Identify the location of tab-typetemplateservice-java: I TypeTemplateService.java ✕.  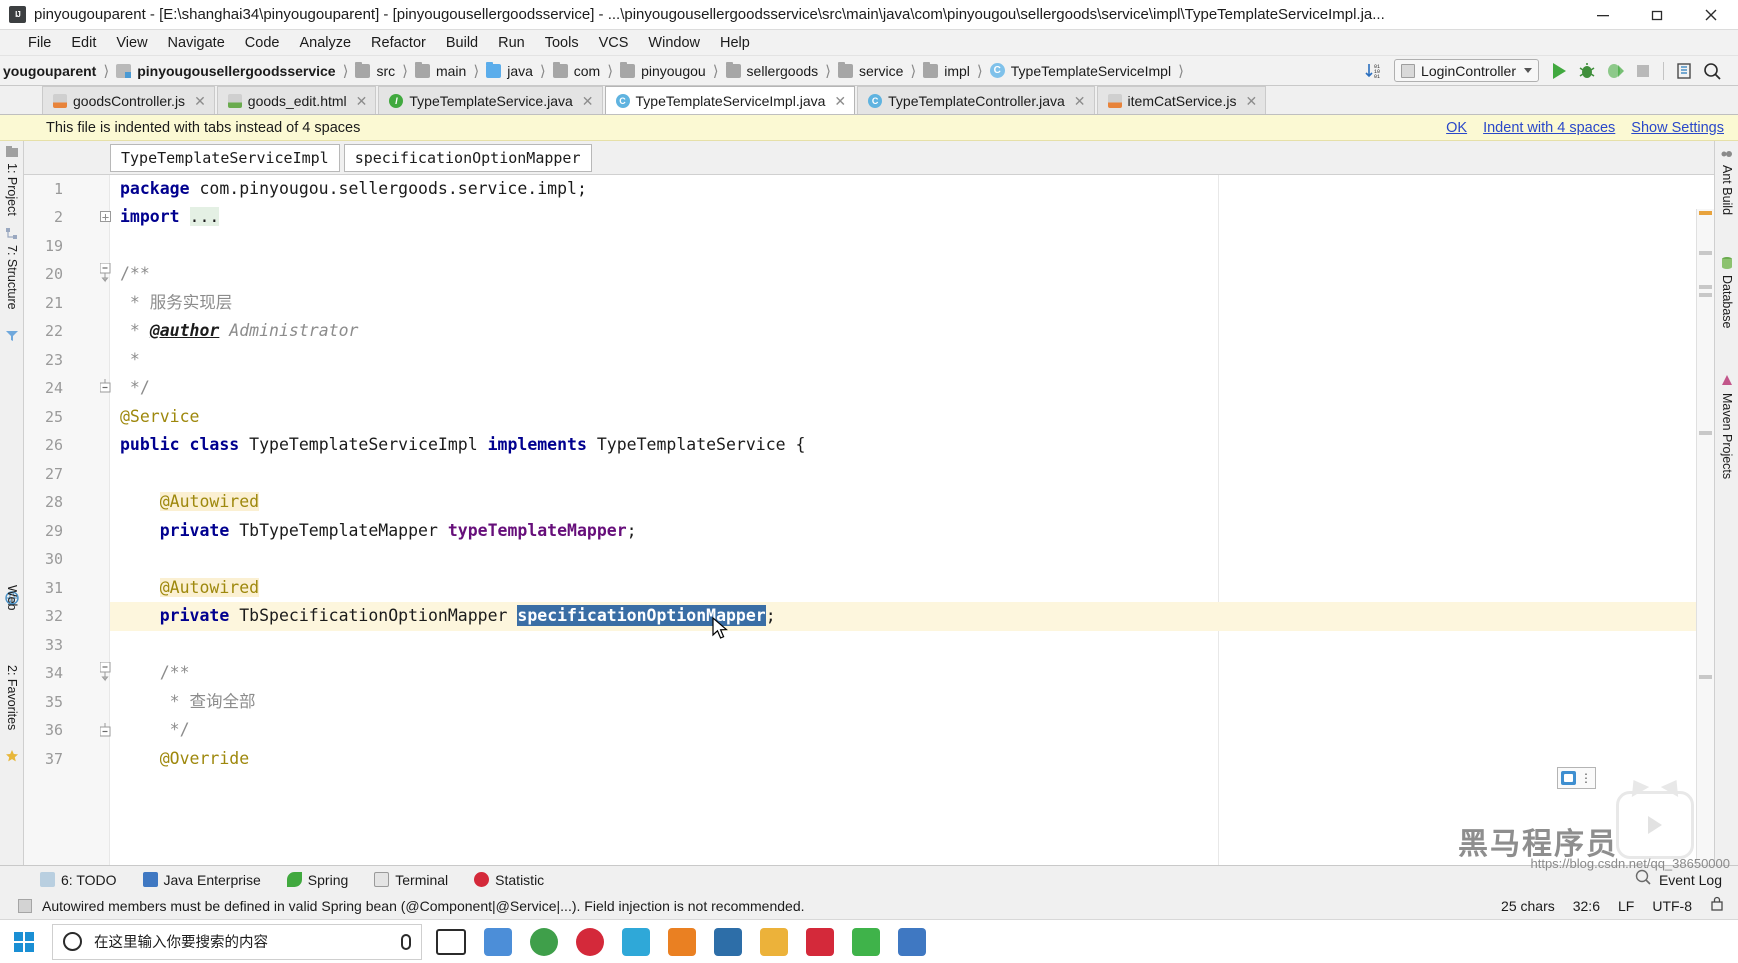
(490, 100).